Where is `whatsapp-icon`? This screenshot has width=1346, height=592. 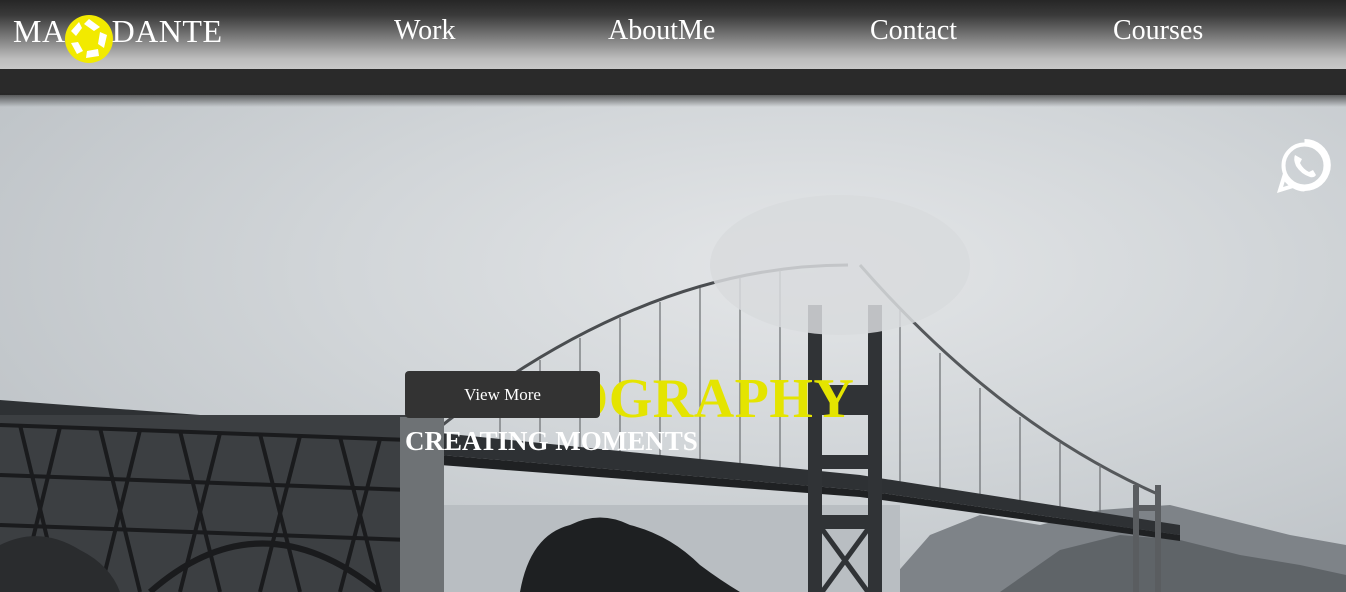 whatsapp-icon is located at coordinates (1304, 165).